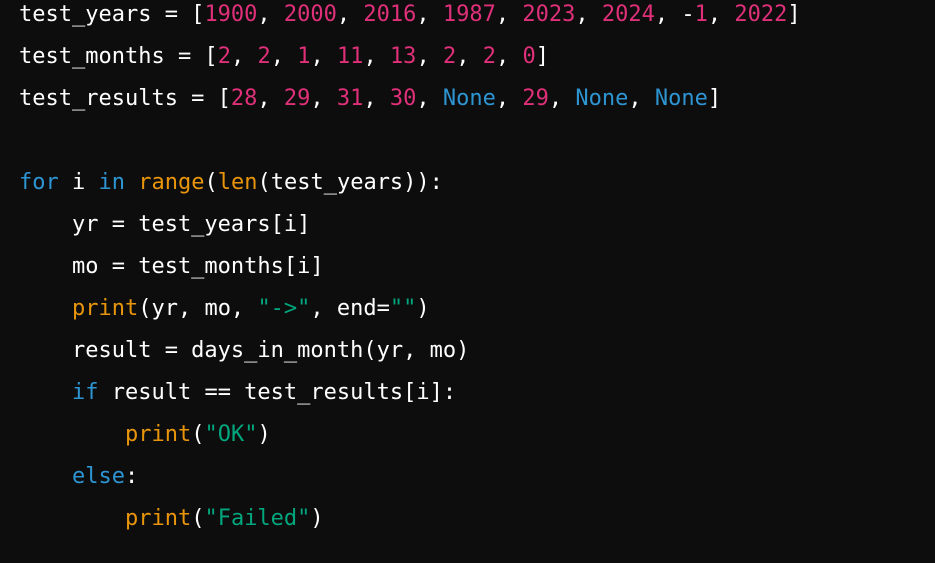 This screenshot has width=935, height=563. Describe the element at coordinates (674, 14) in the screenshot. I see `code-token: , -` at that location.